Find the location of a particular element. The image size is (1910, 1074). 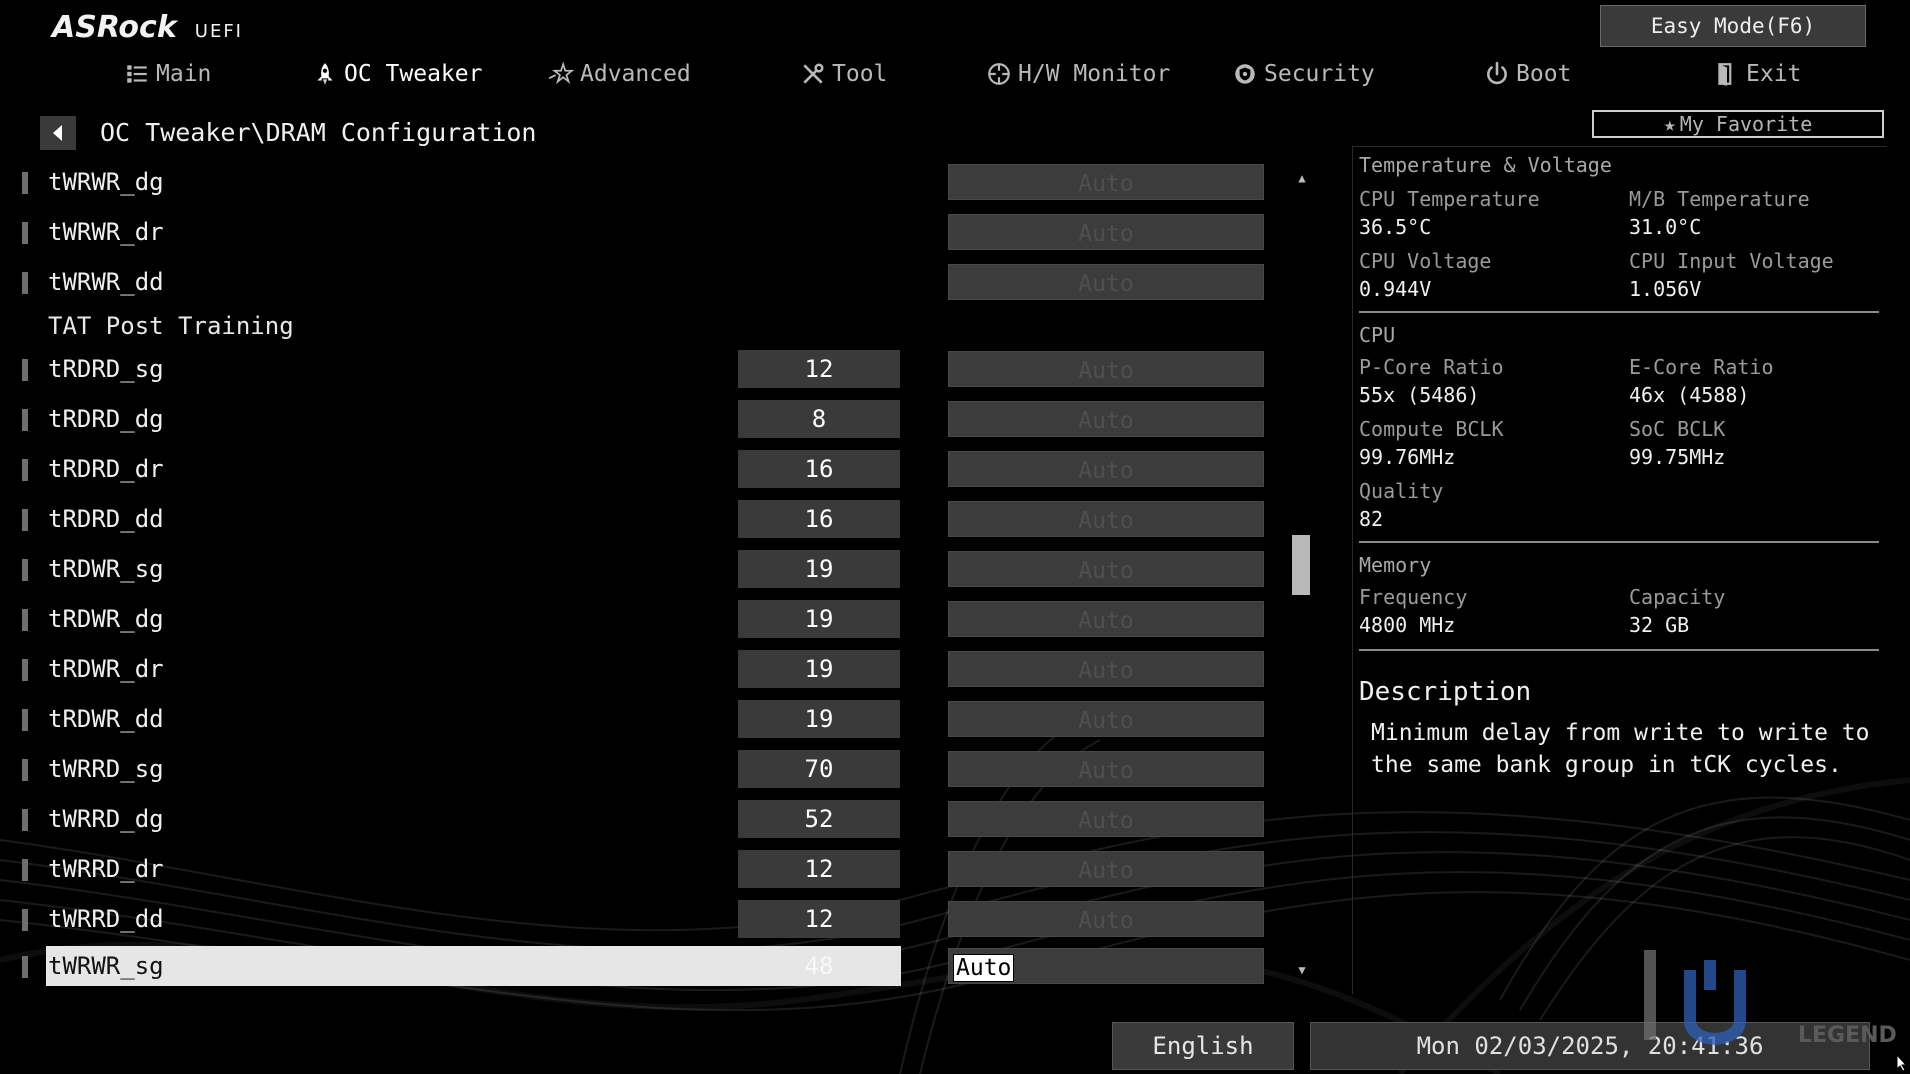

tab-exit: Exit is located at coordinates (1757, 74).